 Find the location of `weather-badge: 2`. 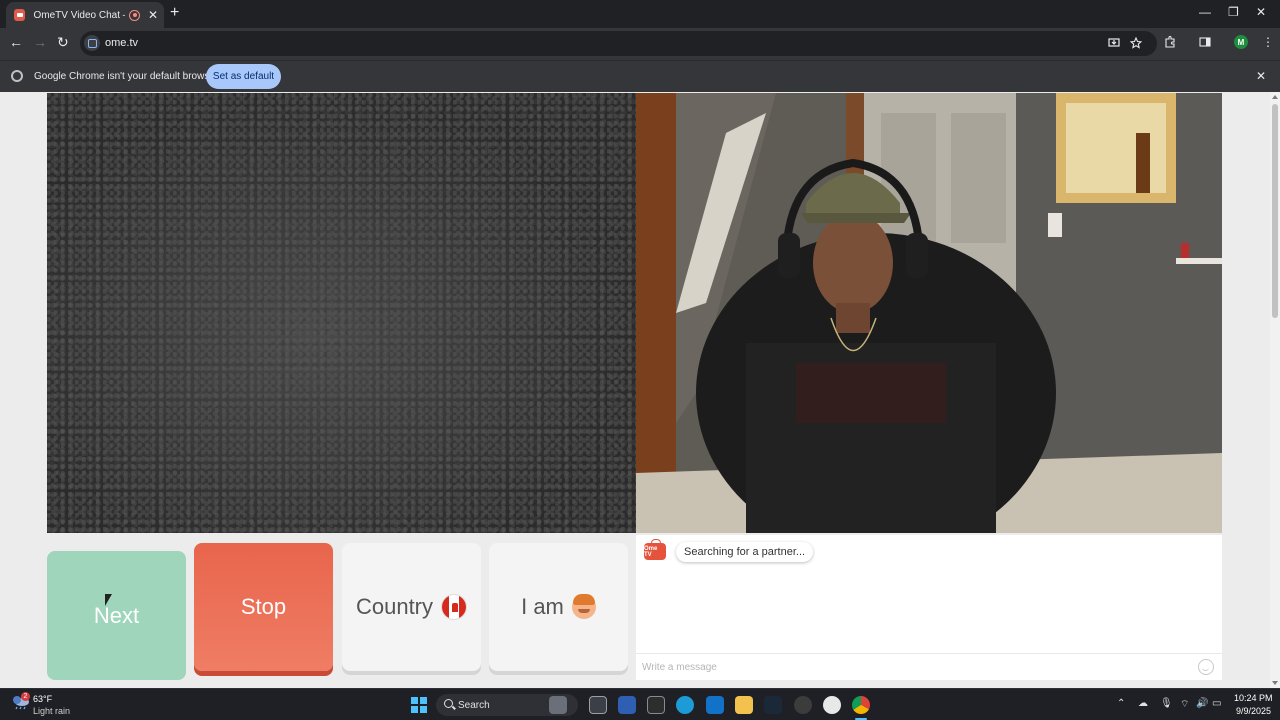

weather-badge: 2 is located at coordinates (25, 696).